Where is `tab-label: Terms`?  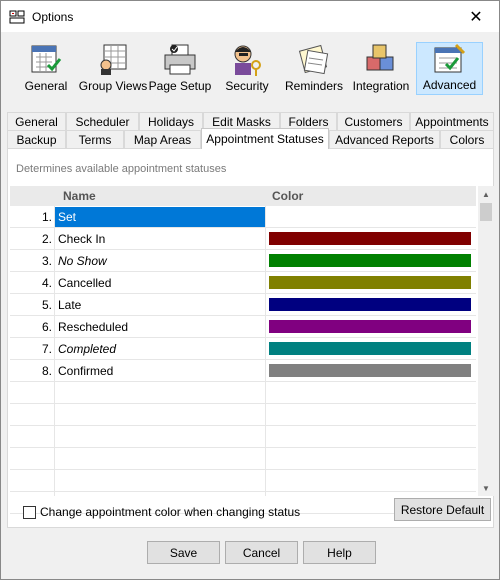
tab-label: Terms is located at coordinates (95, 140).